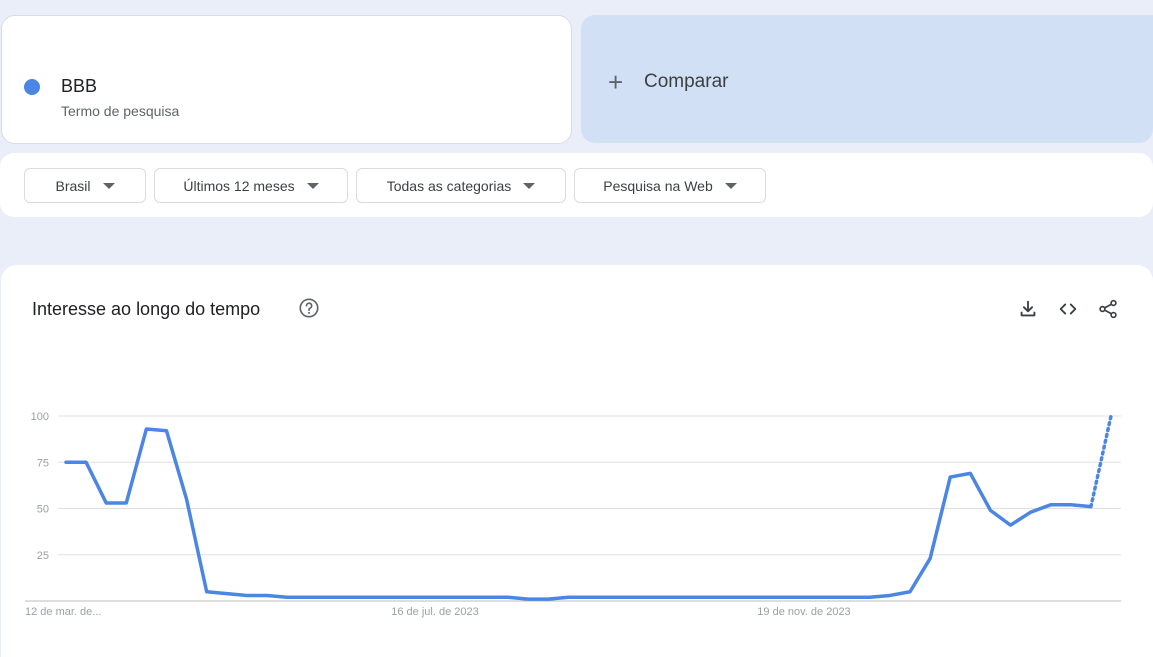 This screenshot has height=657, width=1153. I want to click on filter-period-dropdown: Últimos 12 meses, so click(251, 185).